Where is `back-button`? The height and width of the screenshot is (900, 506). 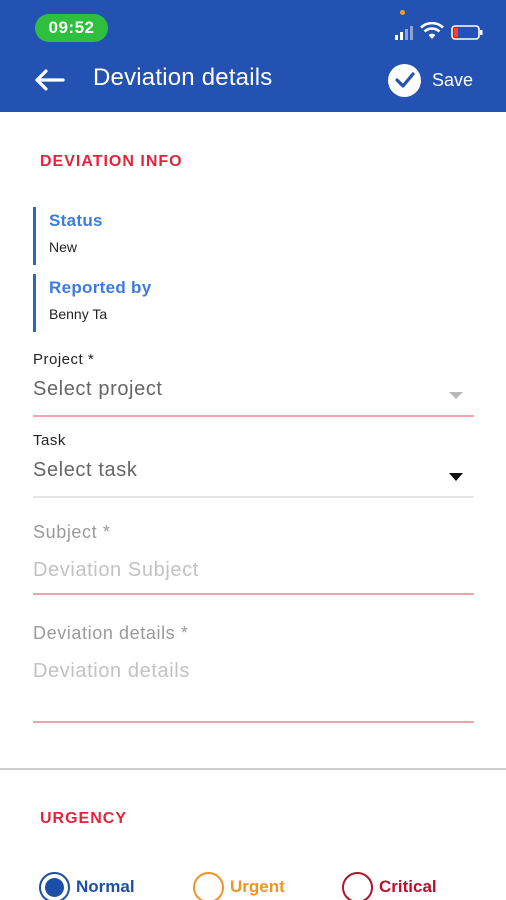 back-button is located at coordinates (49, 80).